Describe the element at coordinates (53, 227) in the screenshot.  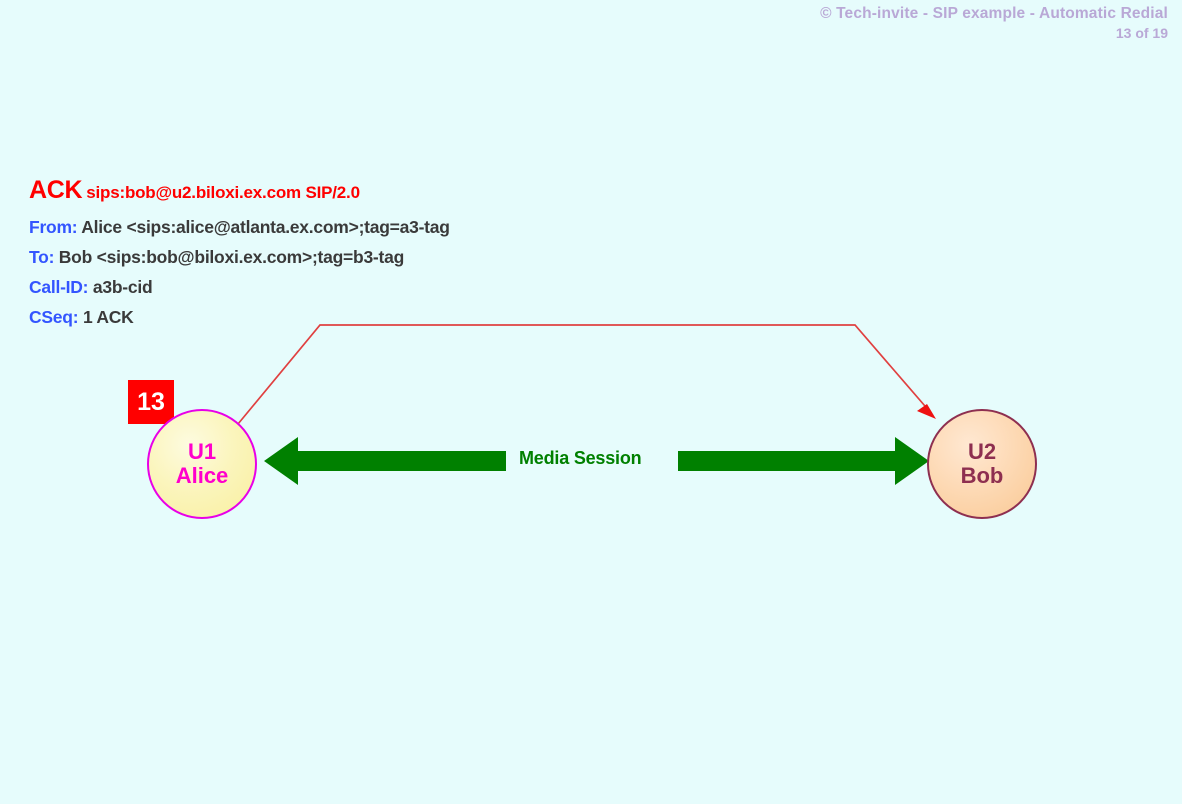
I see `sip-header-from-name: From:` at that location.